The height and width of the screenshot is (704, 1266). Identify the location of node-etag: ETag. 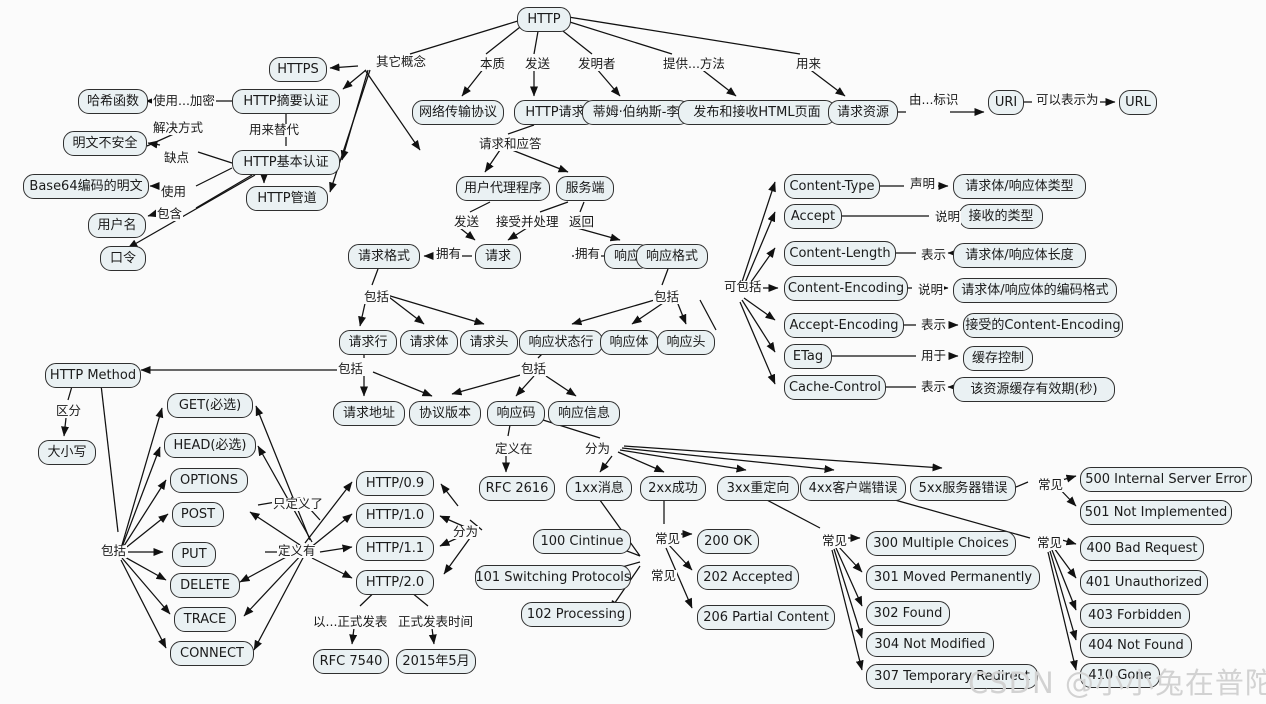
(808, 356).